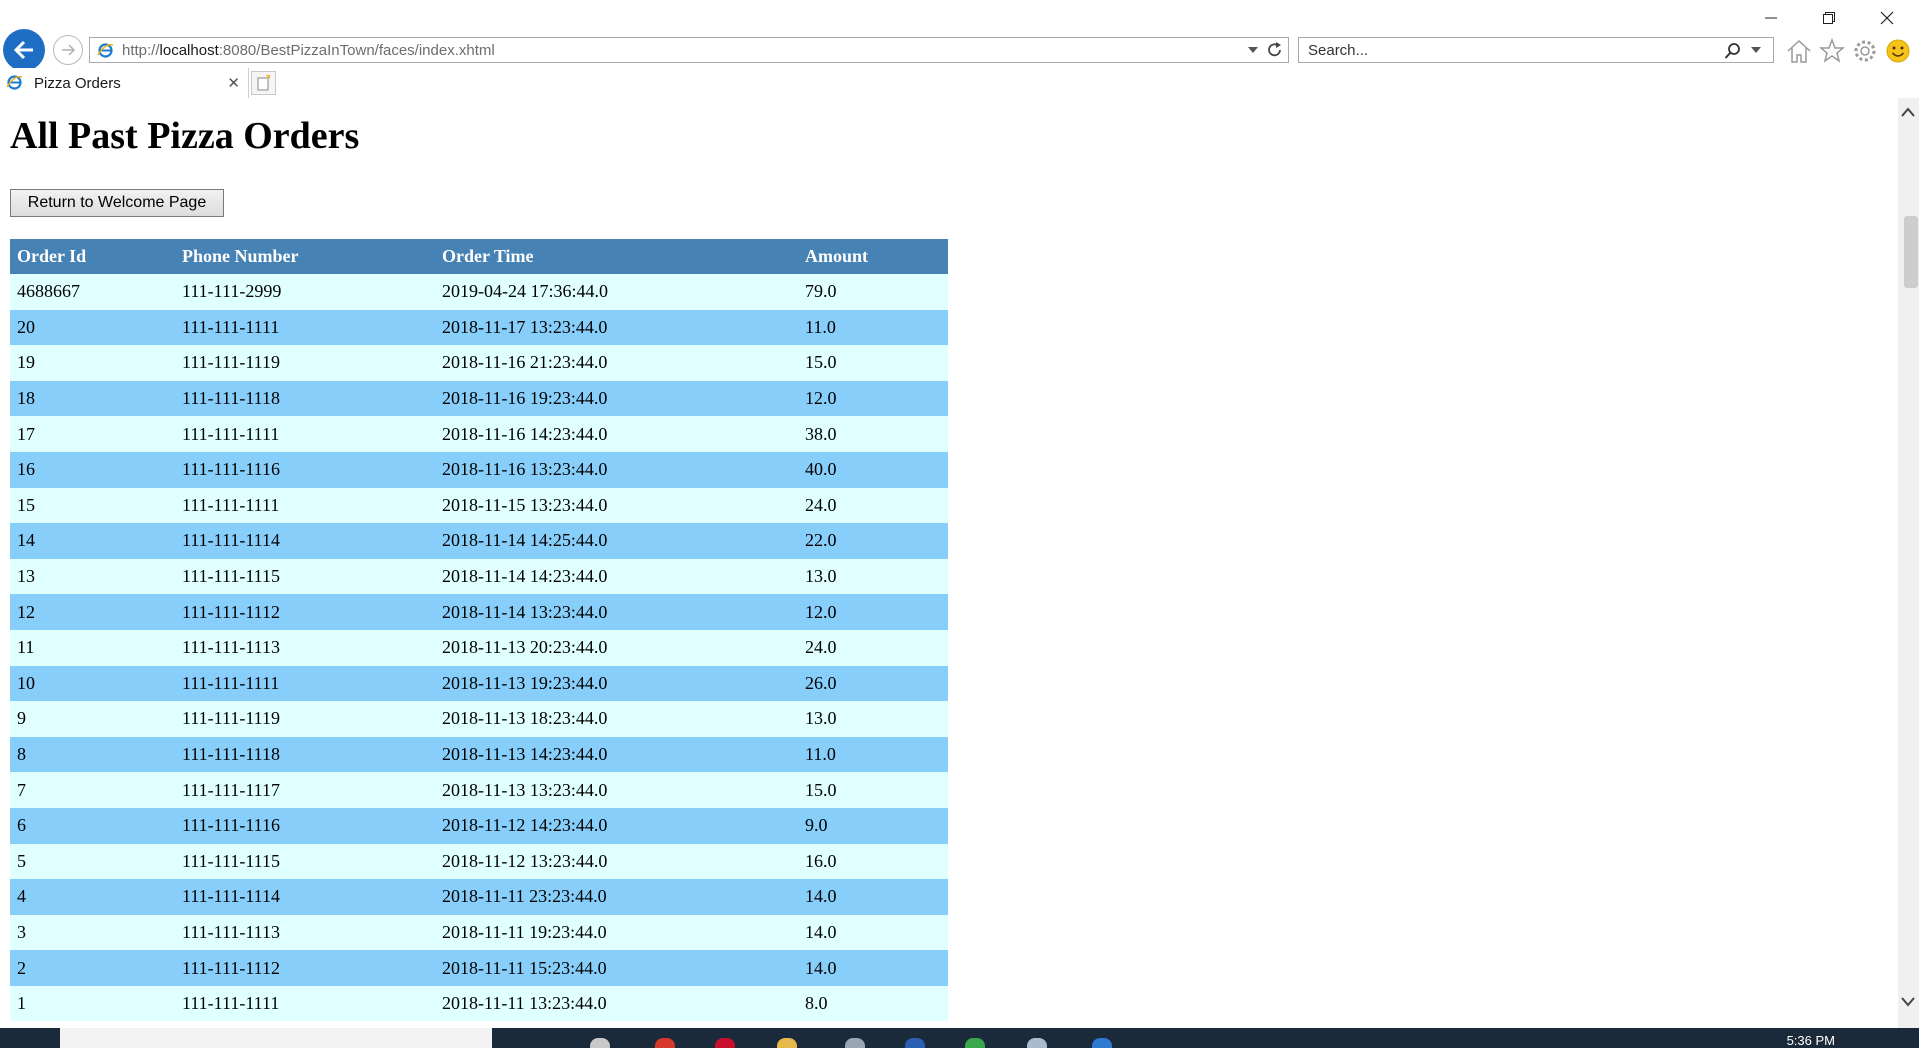 The height and width of the screenshot is (1048, 1919). I want to click on tab-pizza-orders: Pizza Orders ✕, so click(124, 83).